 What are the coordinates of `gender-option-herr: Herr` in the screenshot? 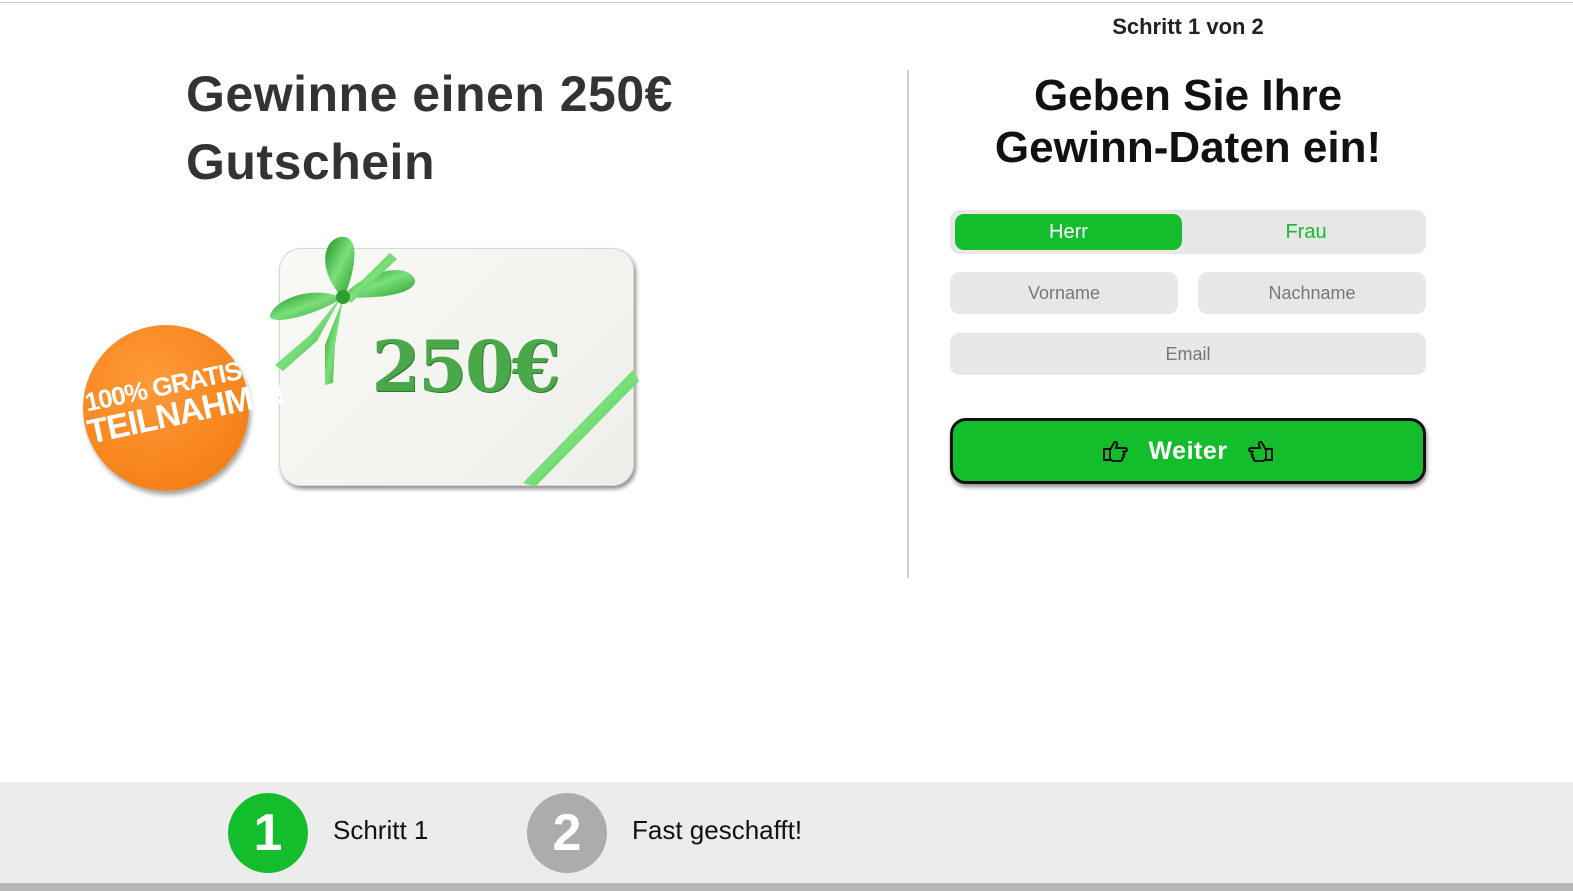 It's located at (1068, 232).